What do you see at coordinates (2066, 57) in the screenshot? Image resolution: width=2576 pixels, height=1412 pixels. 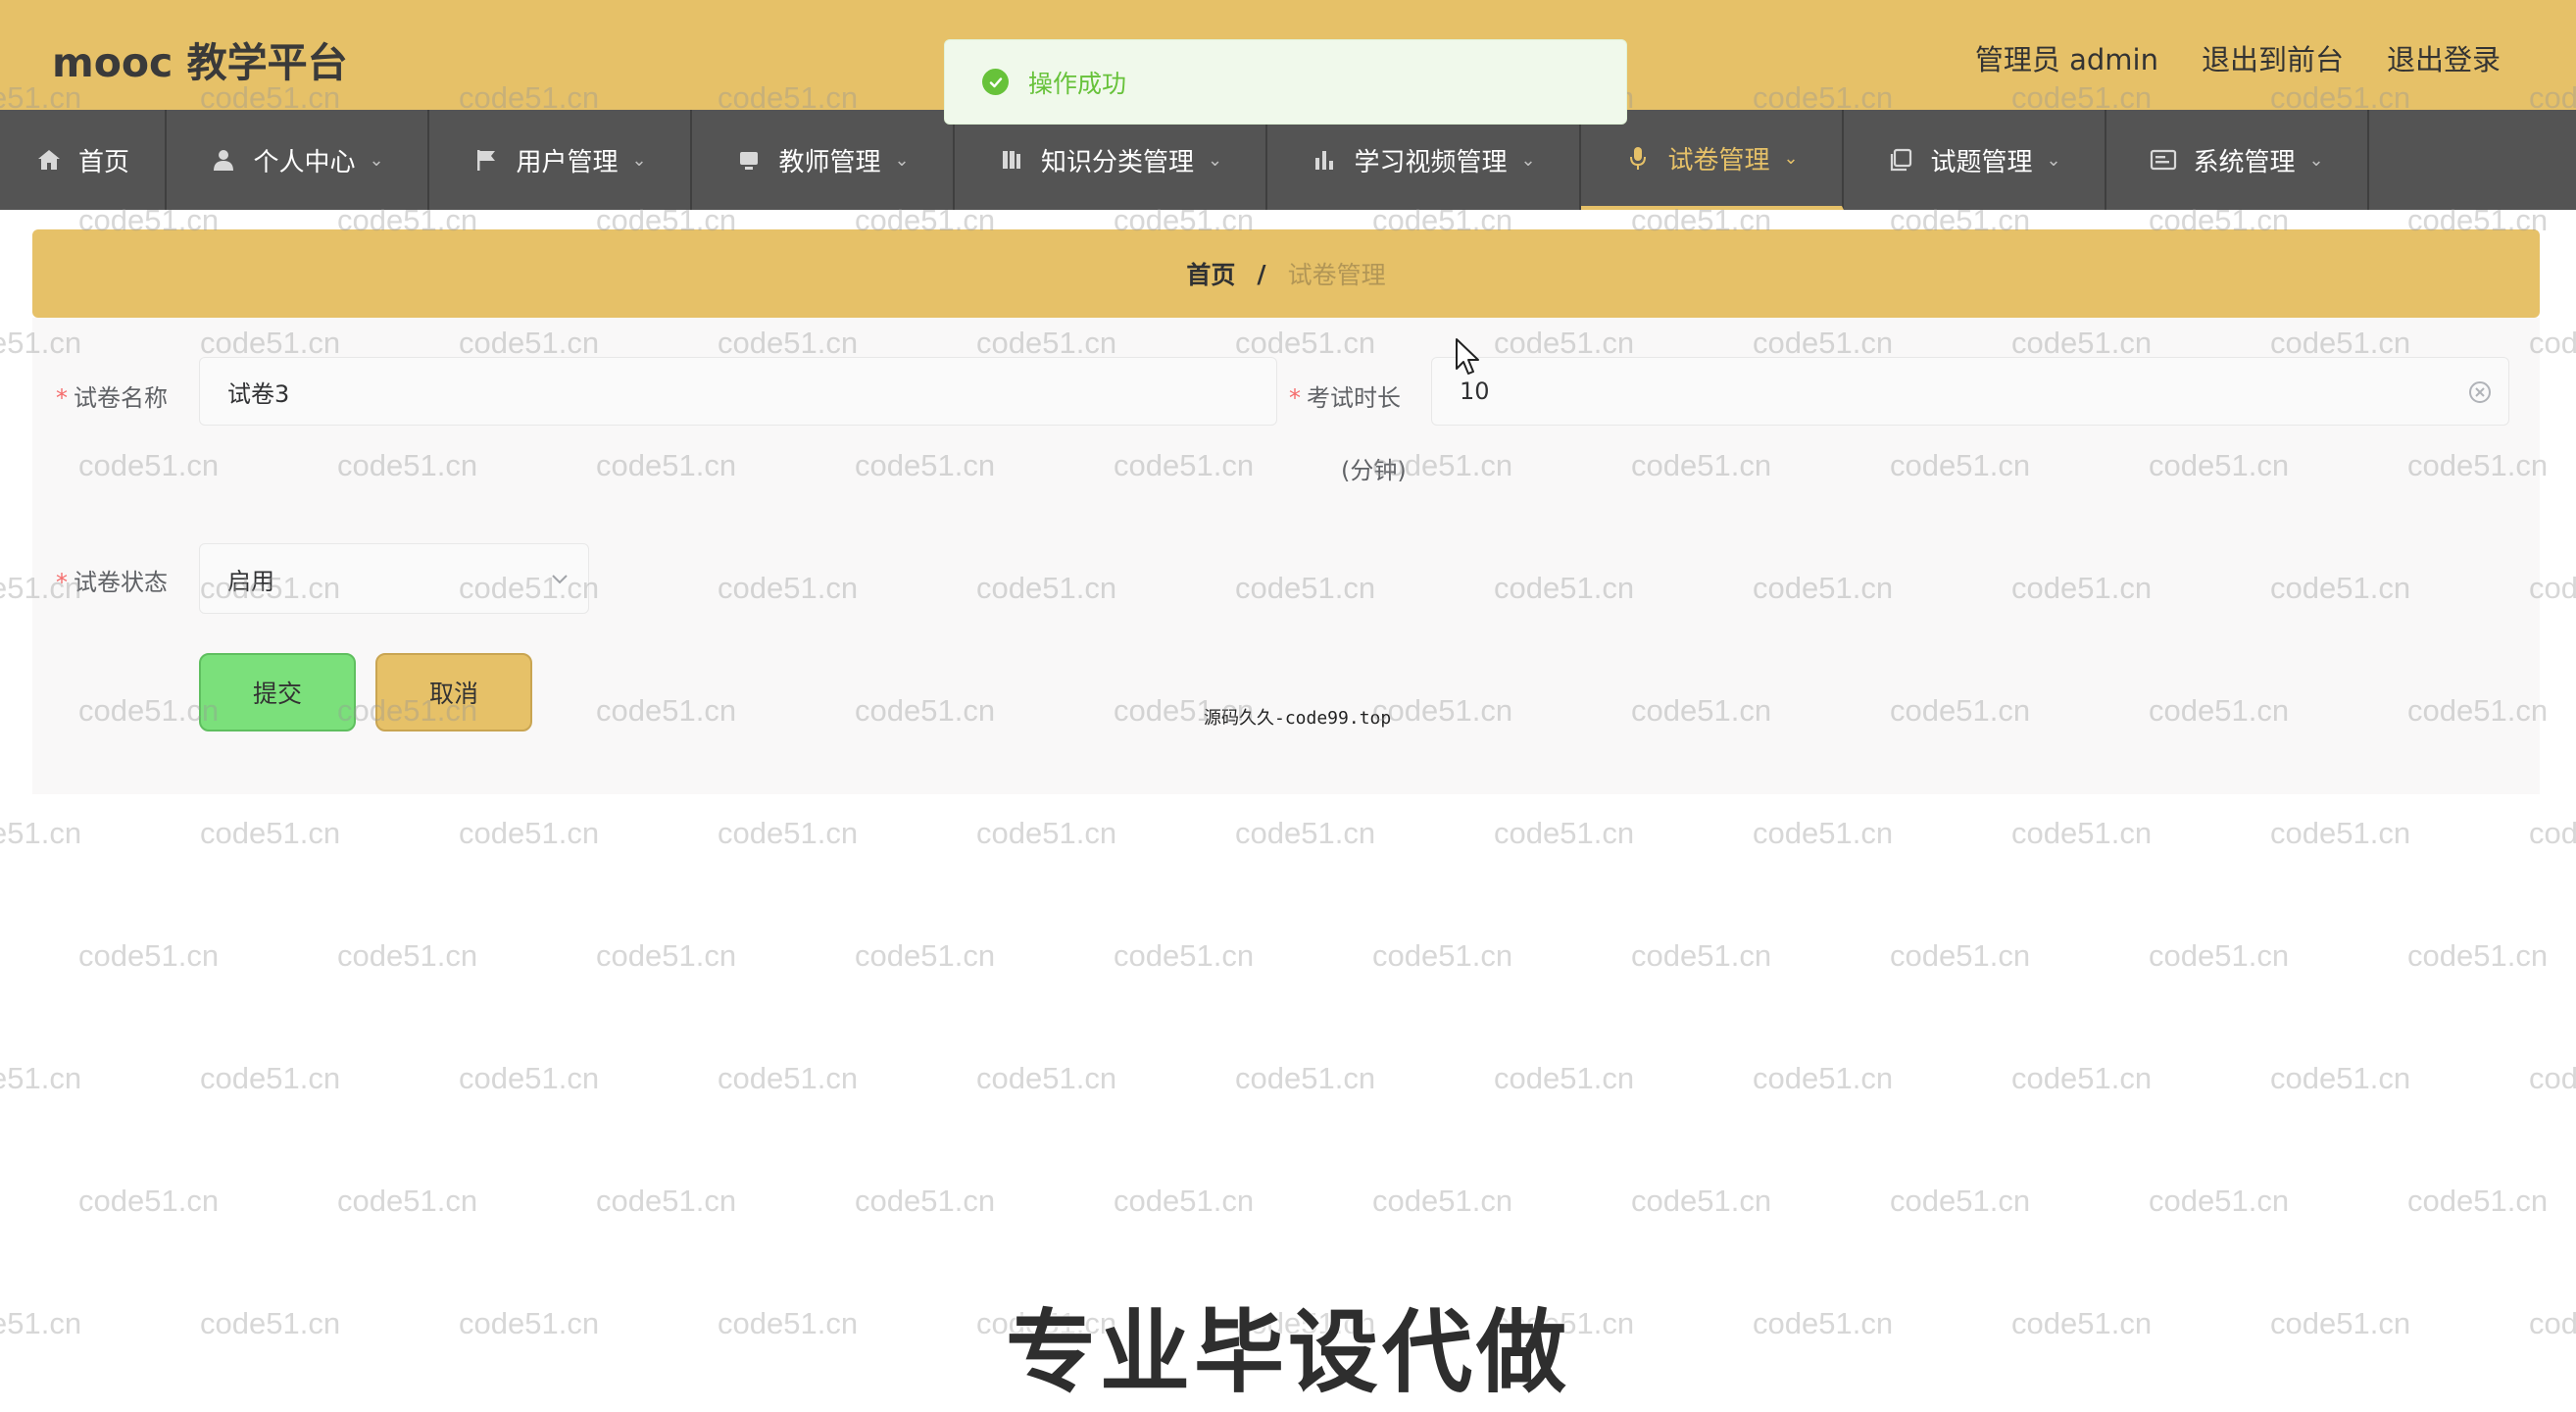 I see `admin-user-label: 管理员 admin` at bounding box center [2066, 57].